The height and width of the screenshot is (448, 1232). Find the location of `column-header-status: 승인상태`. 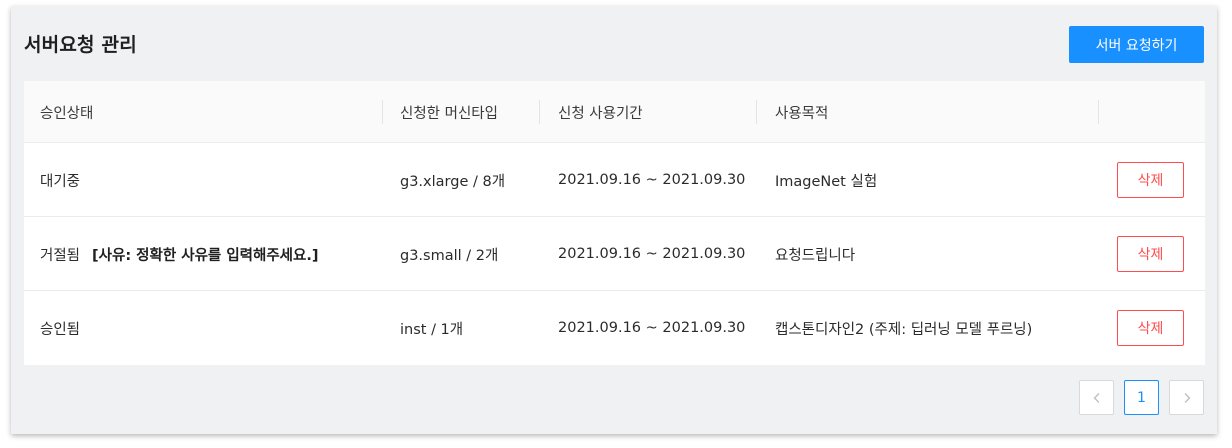

column-header-status: 승인상태 is located at coordinates (67, 113).